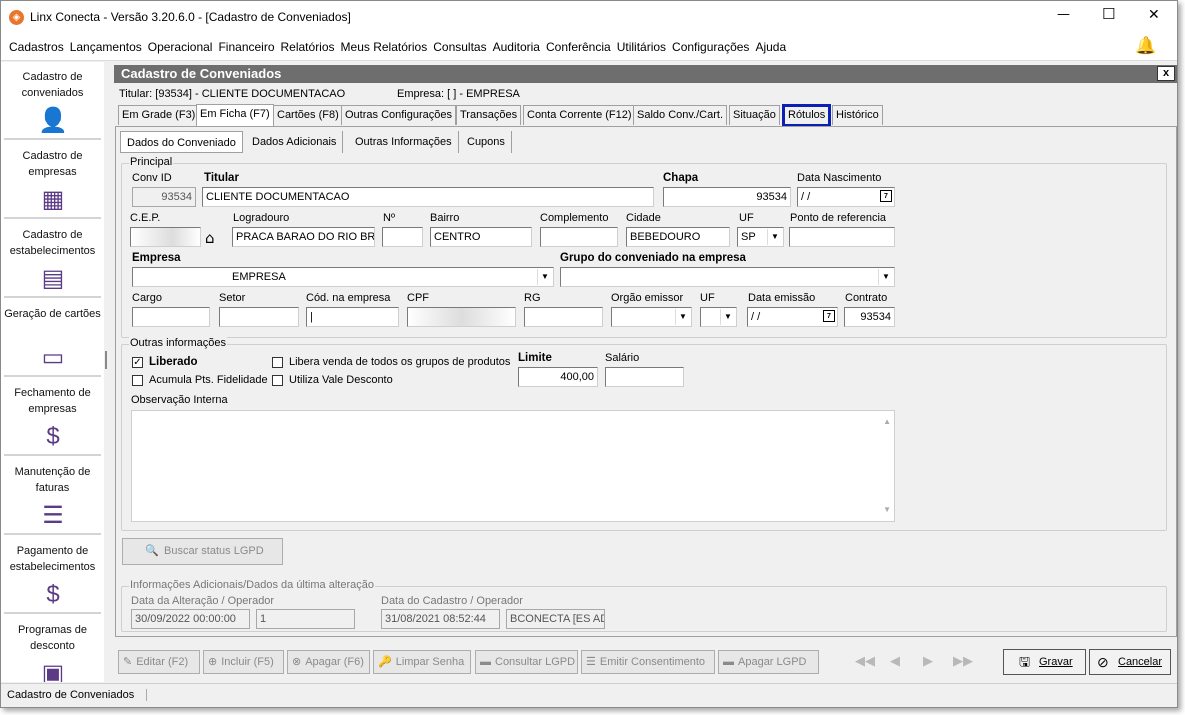 Image resolution: width=1185 pixels, height=715 pixels. What do you see at coordinates (295, 142) in the screenshot?
I see `subtab-1: Dados Adicionais` at bounding box center [295, 142].